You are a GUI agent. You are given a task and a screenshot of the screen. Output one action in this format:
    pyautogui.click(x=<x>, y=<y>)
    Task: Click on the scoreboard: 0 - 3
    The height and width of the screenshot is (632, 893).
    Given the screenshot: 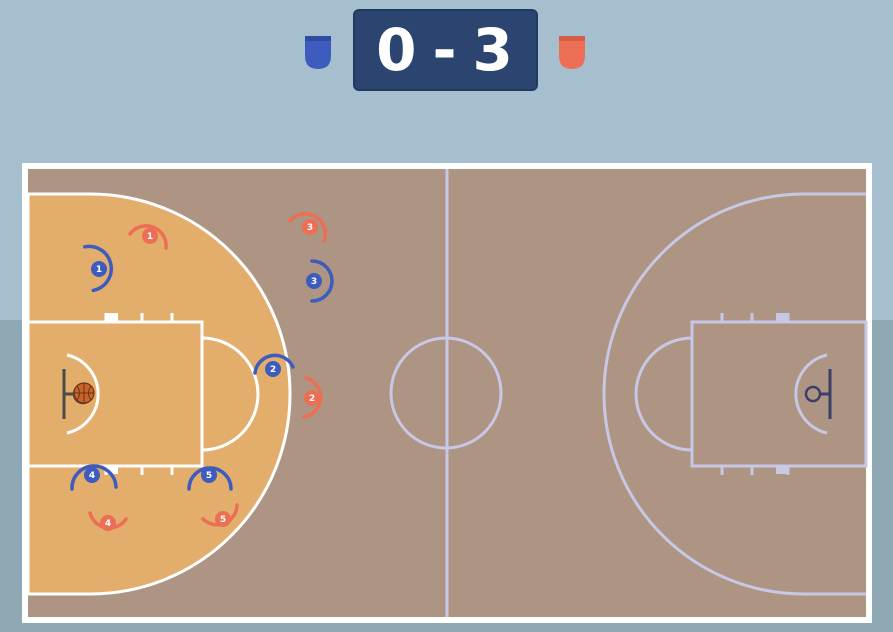 What is the action you would take?
    pyautogui.click(x=445, y=50)
    